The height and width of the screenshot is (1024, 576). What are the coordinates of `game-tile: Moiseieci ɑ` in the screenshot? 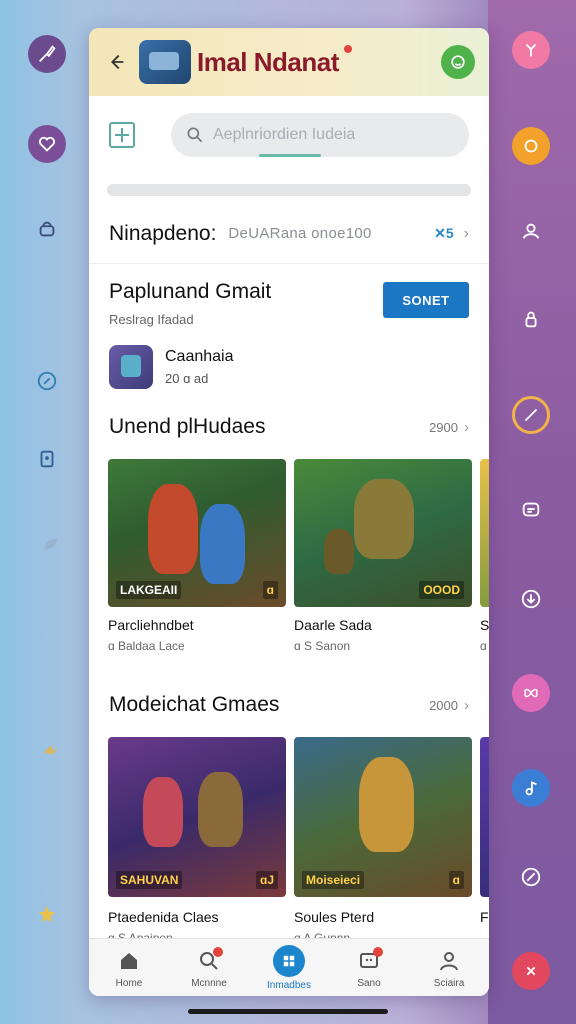 It's located at (383, 817).